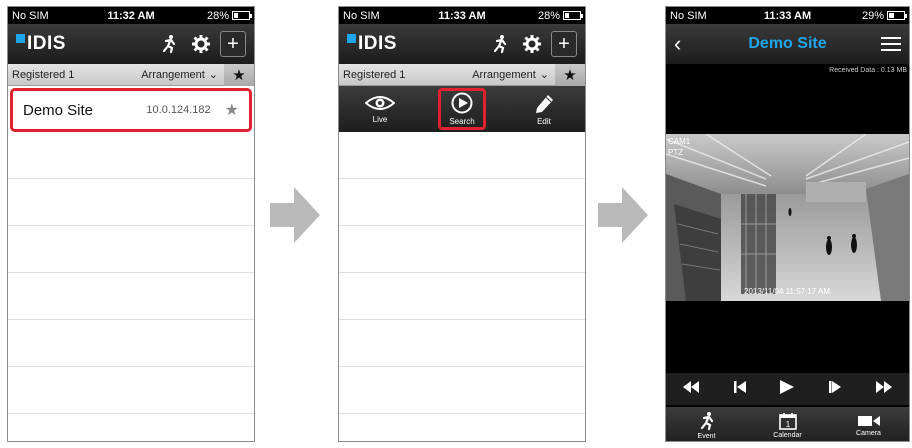  I want to click on tab-camera: Camera, so click(868, 425).